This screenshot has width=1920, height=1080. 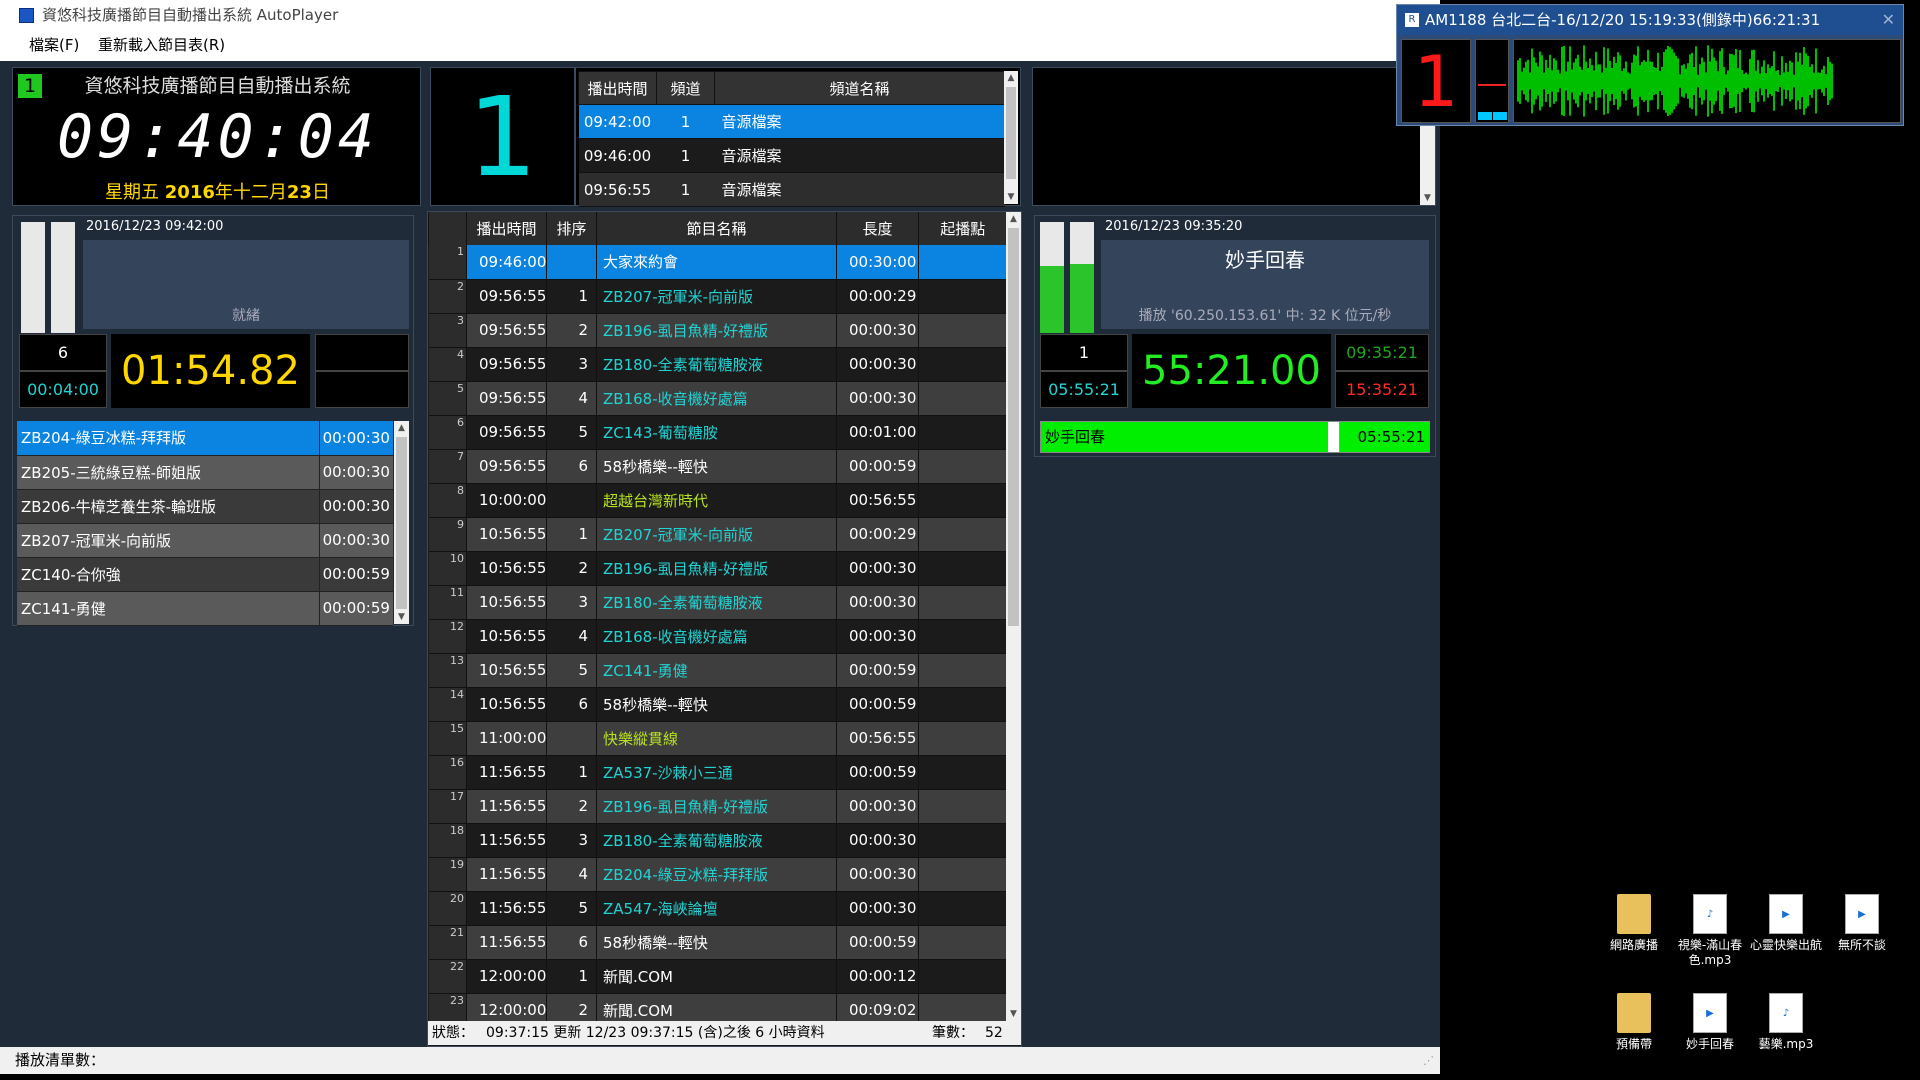 What do you see at coordinates (447, 534) in the screenshot?
I see `program-row-index: 9` at bounding box center [447, 534].